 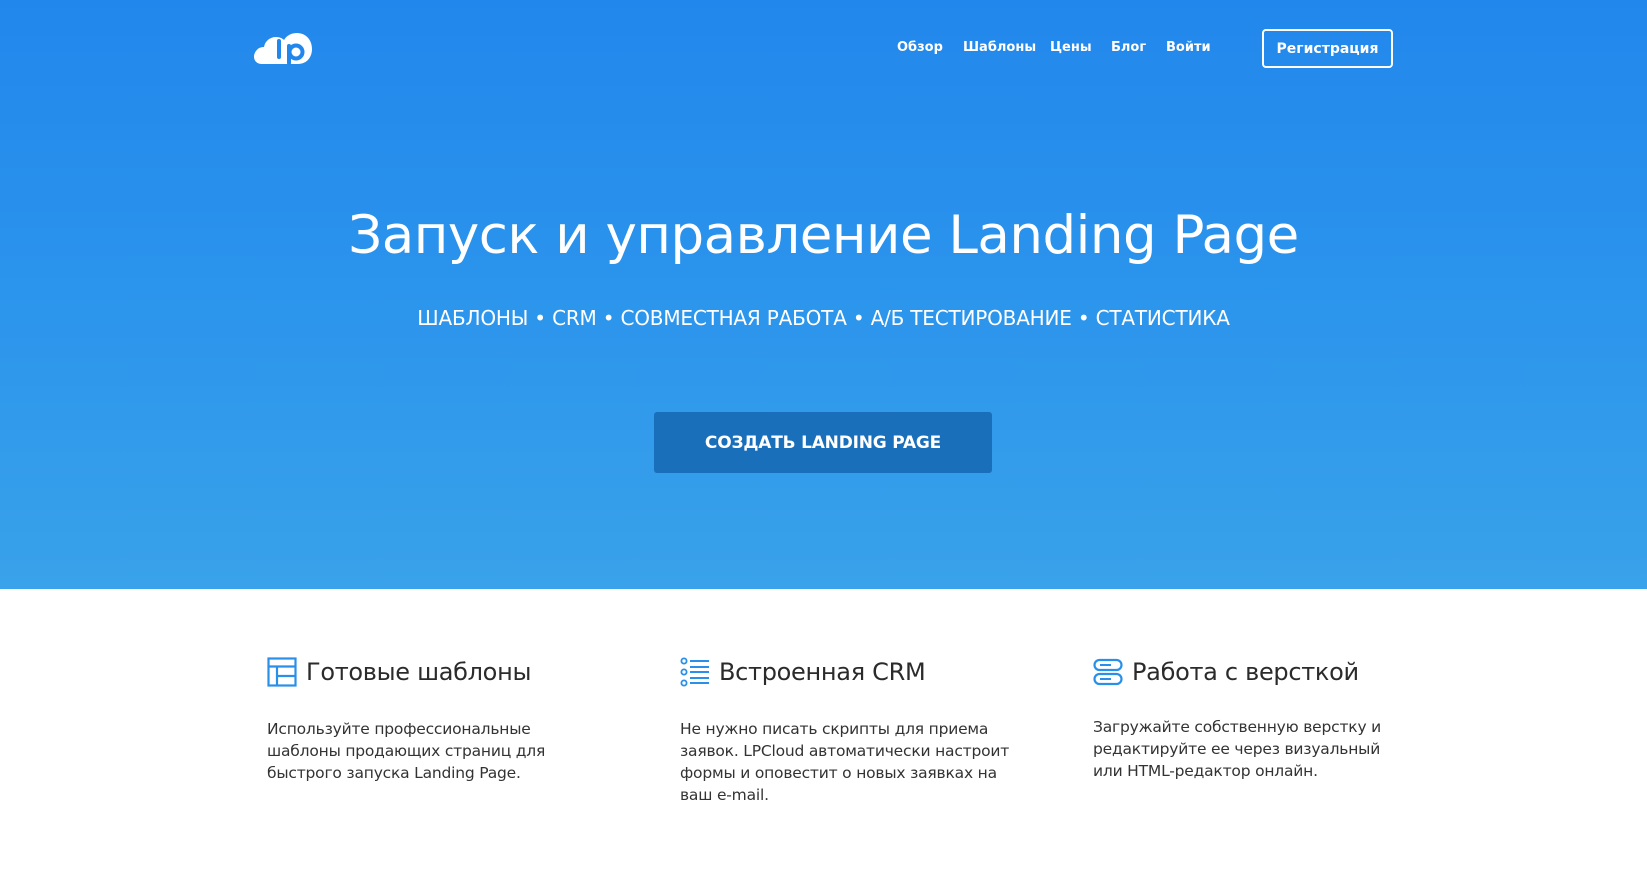 I want to click on lp-logo: lp, so click(x=284, y=49).